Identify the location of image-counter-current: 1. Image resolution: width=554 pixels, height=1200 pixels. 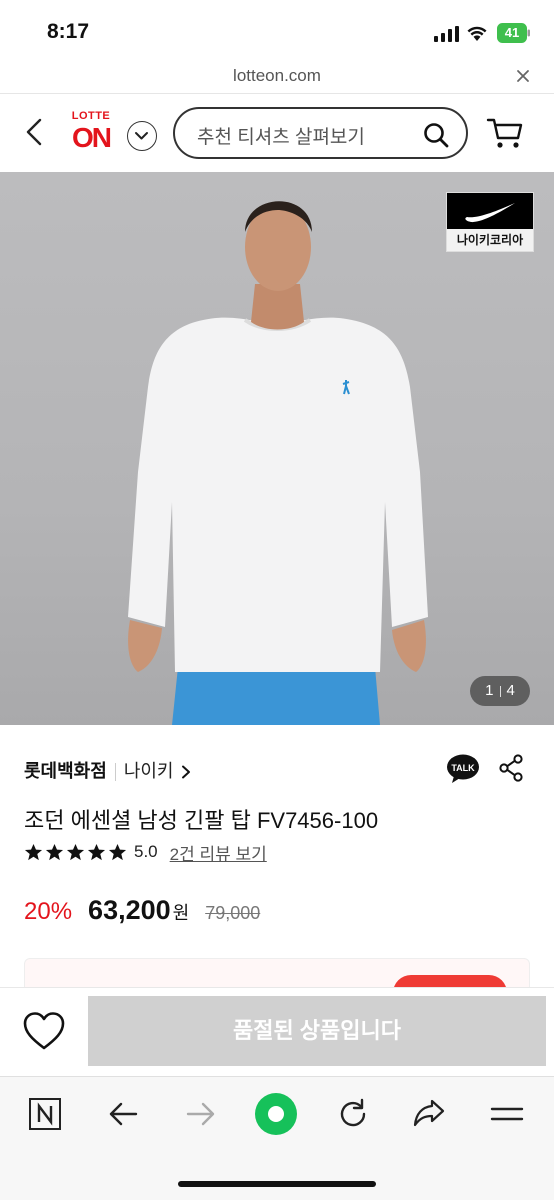
(489, 690).